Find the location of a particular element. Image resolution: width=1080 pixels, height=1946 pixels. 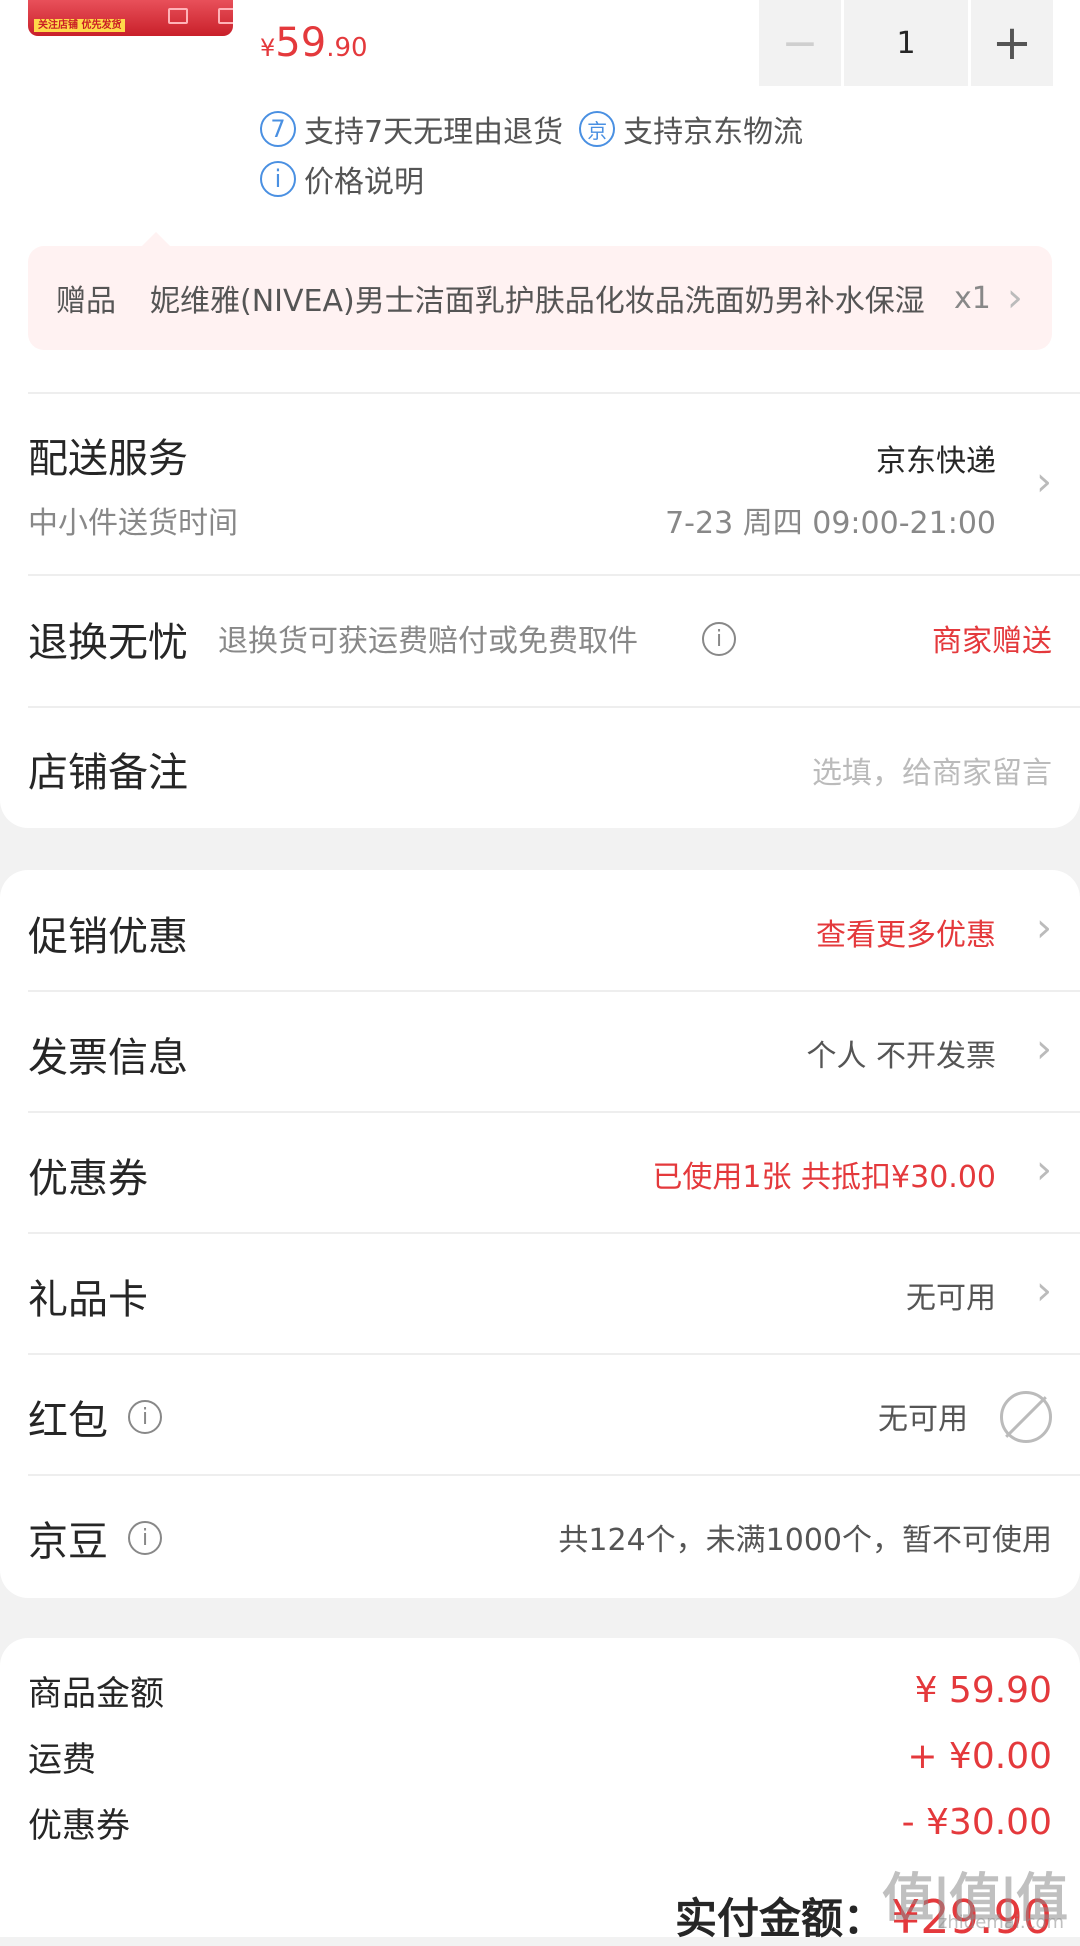

return-value: 商家赠送 is located at coordinates (992, 641).